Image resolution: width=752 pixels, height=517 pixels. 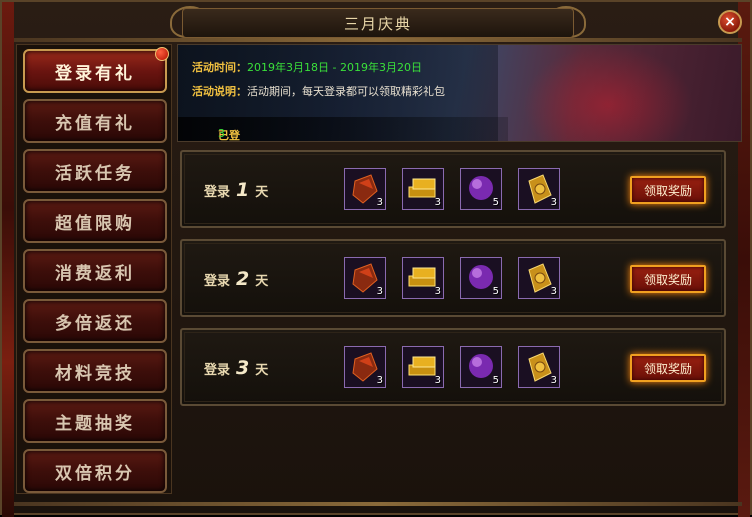 What do you see at coordinates (95, 471) in the screenshot?
I see `tab-double-points: 双倍积分` at bounding box center [95, 471].